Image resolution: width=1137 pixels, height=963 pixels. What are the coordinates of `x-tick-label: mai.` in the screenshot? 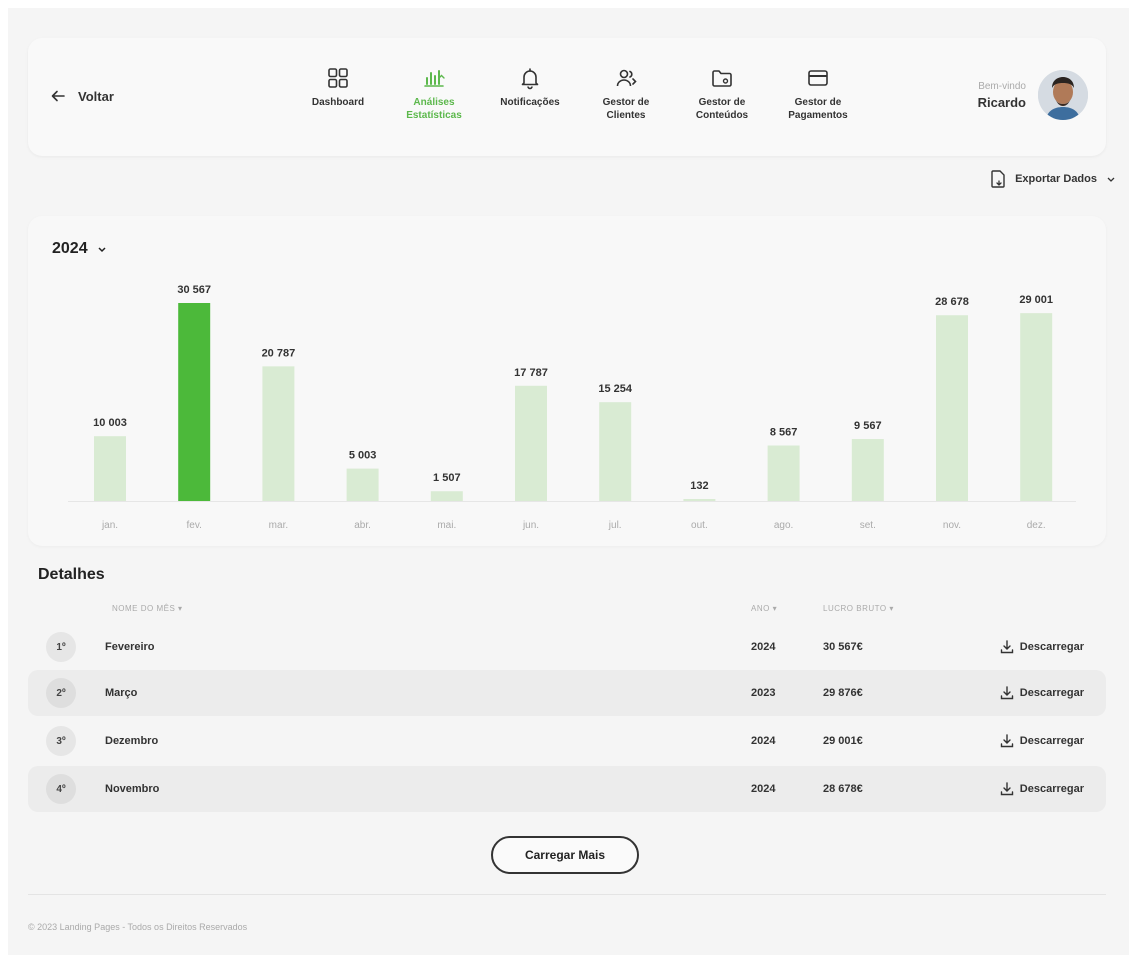 It's located at (446, 525).